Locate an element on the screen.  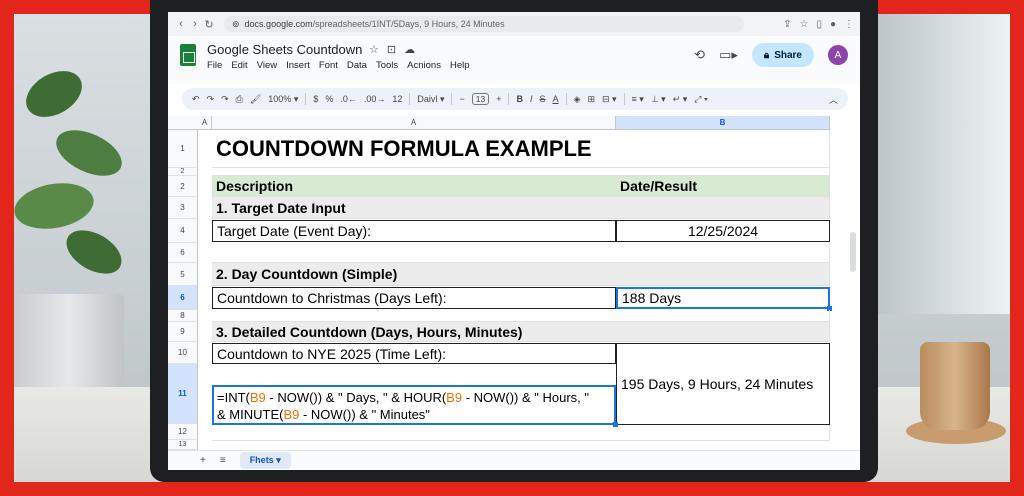
currency-format-button: $ is located at coordinates (315, 99).